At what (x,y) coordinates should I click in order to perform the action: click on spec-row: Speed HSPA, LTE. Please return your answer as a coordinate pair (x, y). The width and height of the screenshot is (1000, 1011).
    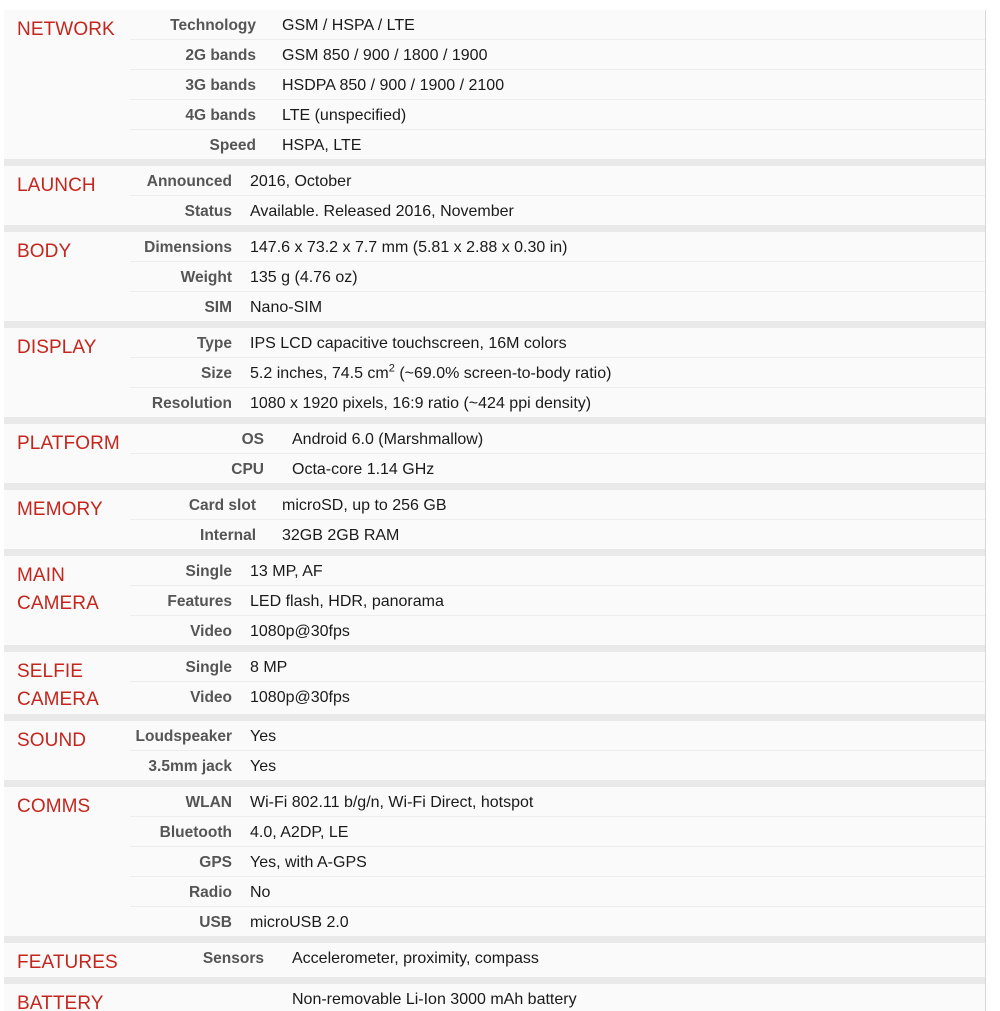
    Looking at the image, I should click on (557, 144).